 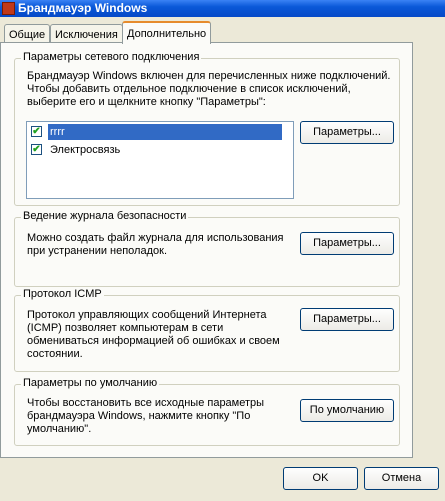 I want to click on connection-label: rrrr, so click(x=165, y=132).